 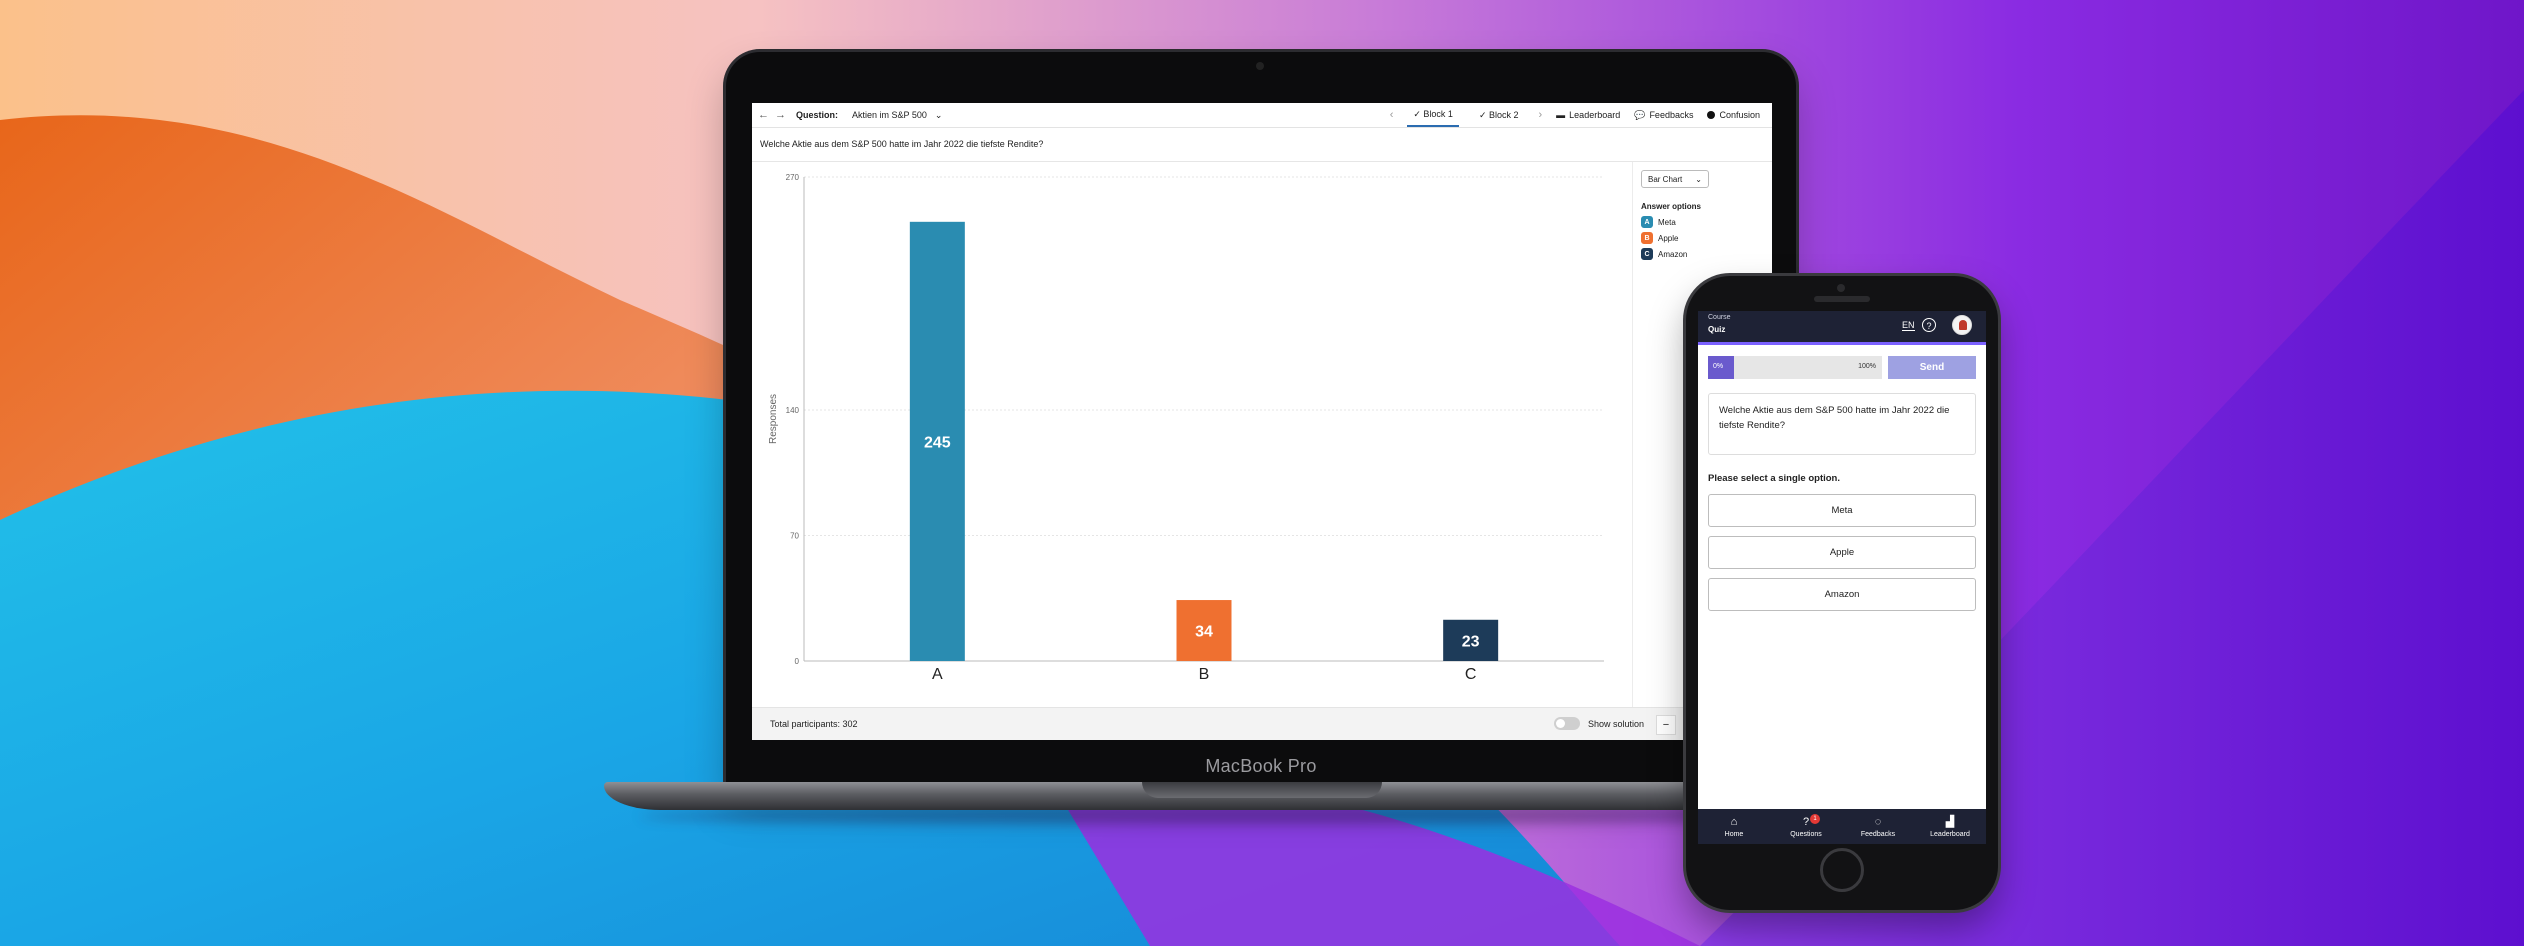 What do you see at coordinates (1260, 66) in the screenshot?
I see `laptop-camera` at bounding box center [1260, 66].